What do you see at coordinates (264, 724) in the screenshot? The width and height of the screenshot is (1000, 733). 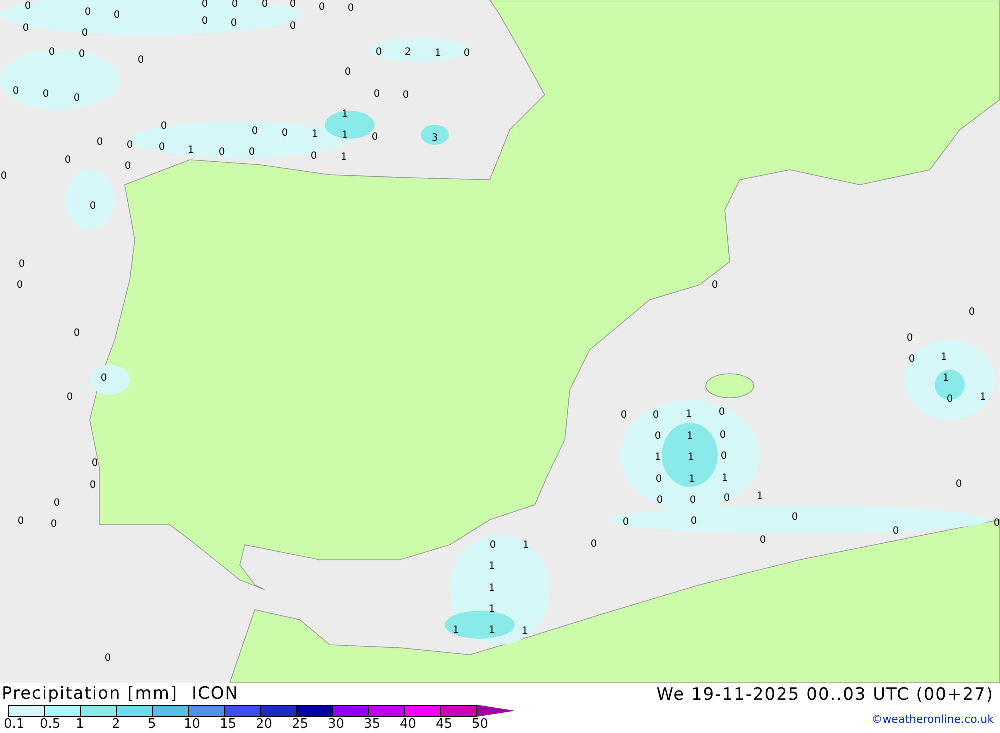 I see `legend-label: 20` at bounding box center [264, 724].